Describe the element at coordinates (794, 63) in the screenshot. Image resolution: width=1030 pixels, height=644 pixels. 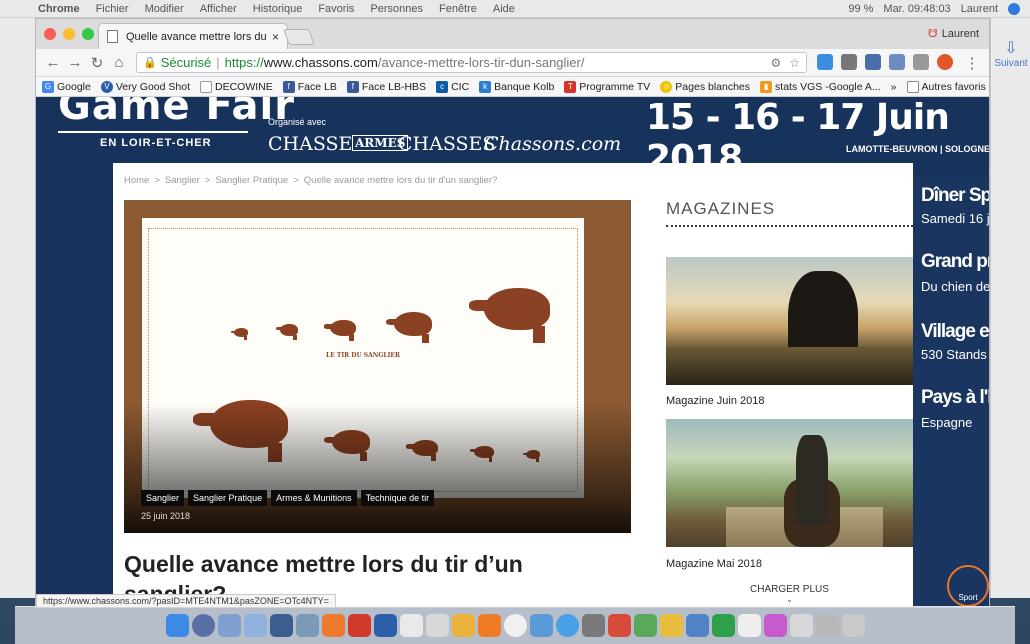
I see `bookmark-star-icon: ☆` at that location.